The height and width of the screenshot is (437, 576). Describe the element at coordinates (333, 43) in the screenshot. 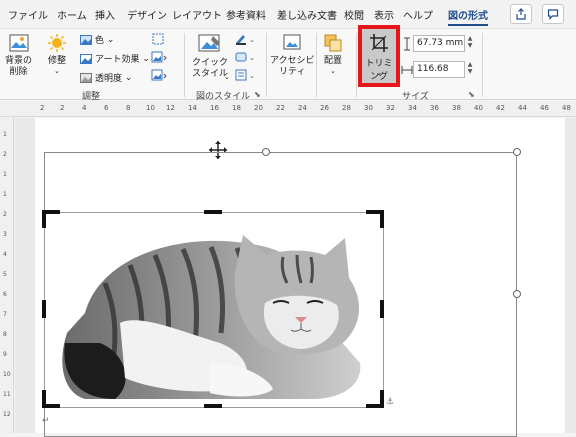

I see `arrange-icon` at that location.